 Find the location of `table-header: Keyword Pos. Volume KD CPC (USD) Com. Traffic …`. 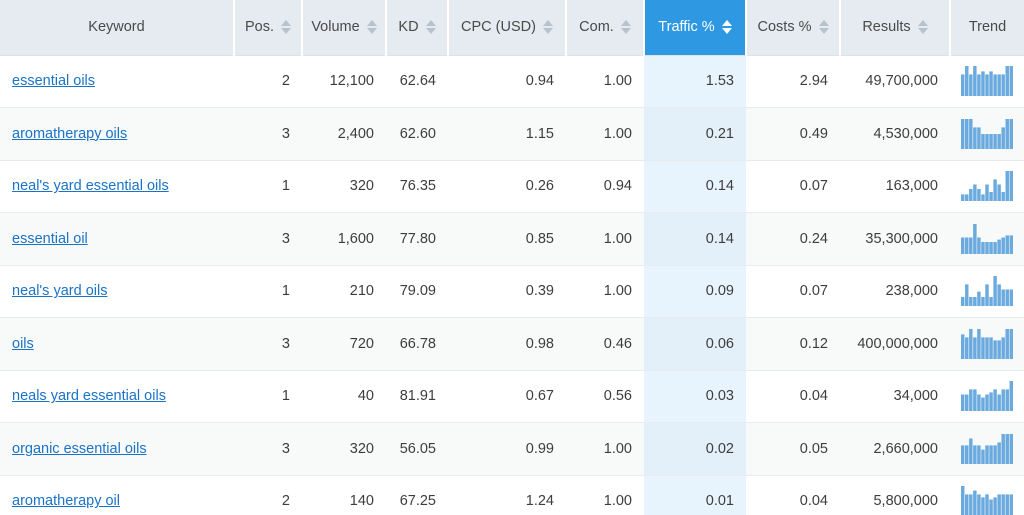

table-header: Keyword Pos. Volume KD CPC (USD) Com. Traffic … is located at coordinates (512, 28).